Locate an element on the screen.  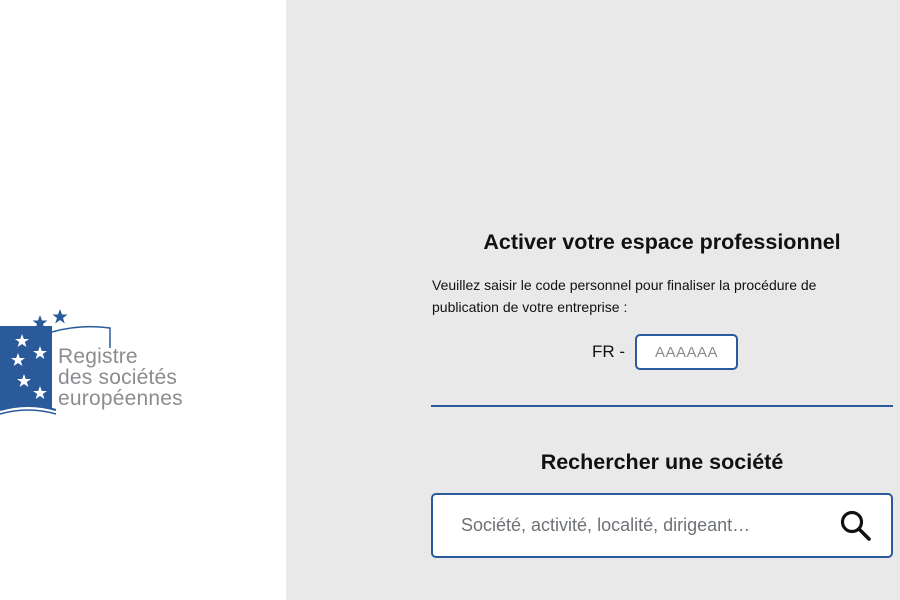
logo-line-2: des sociétés is located at coordinates (118, 377).